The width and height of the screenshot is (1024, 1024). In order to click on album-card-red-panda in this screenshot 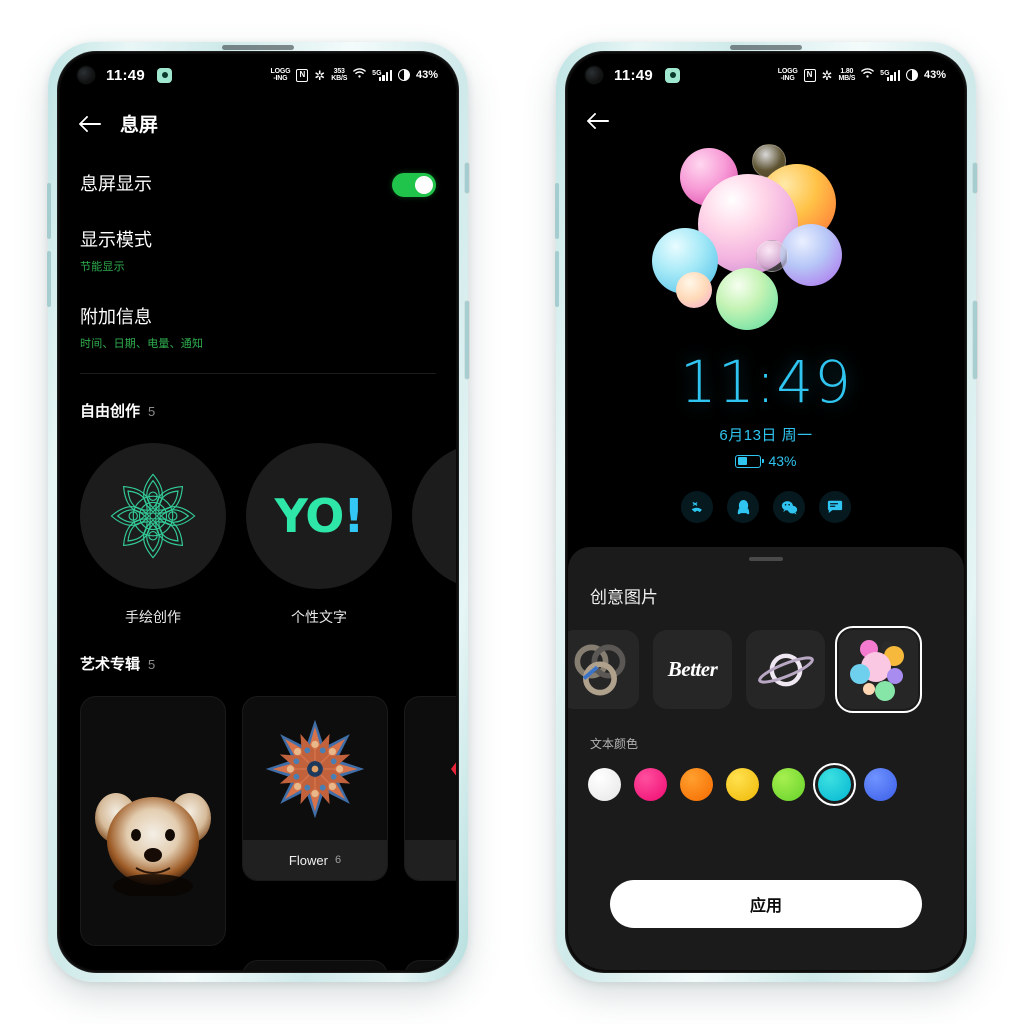, I will do `click(153, 821)`.